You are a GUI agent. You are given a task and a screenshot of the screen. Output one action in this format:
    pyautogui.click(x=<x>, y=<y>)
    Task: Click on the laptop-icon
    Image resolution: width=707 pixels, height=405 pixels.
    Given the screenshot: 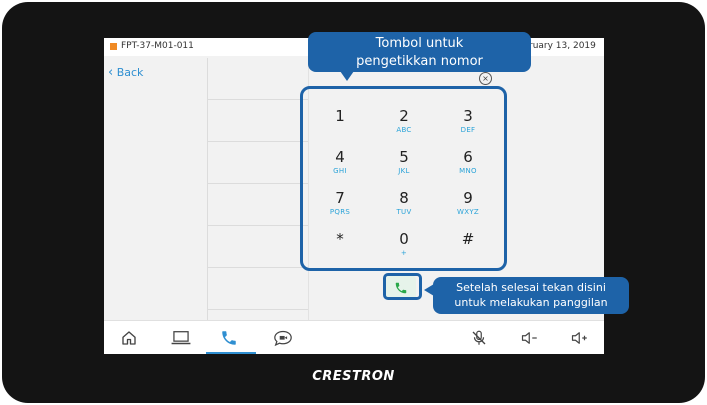 What is the action you would take?
    pyautogui.click(x=181, y=338)
    